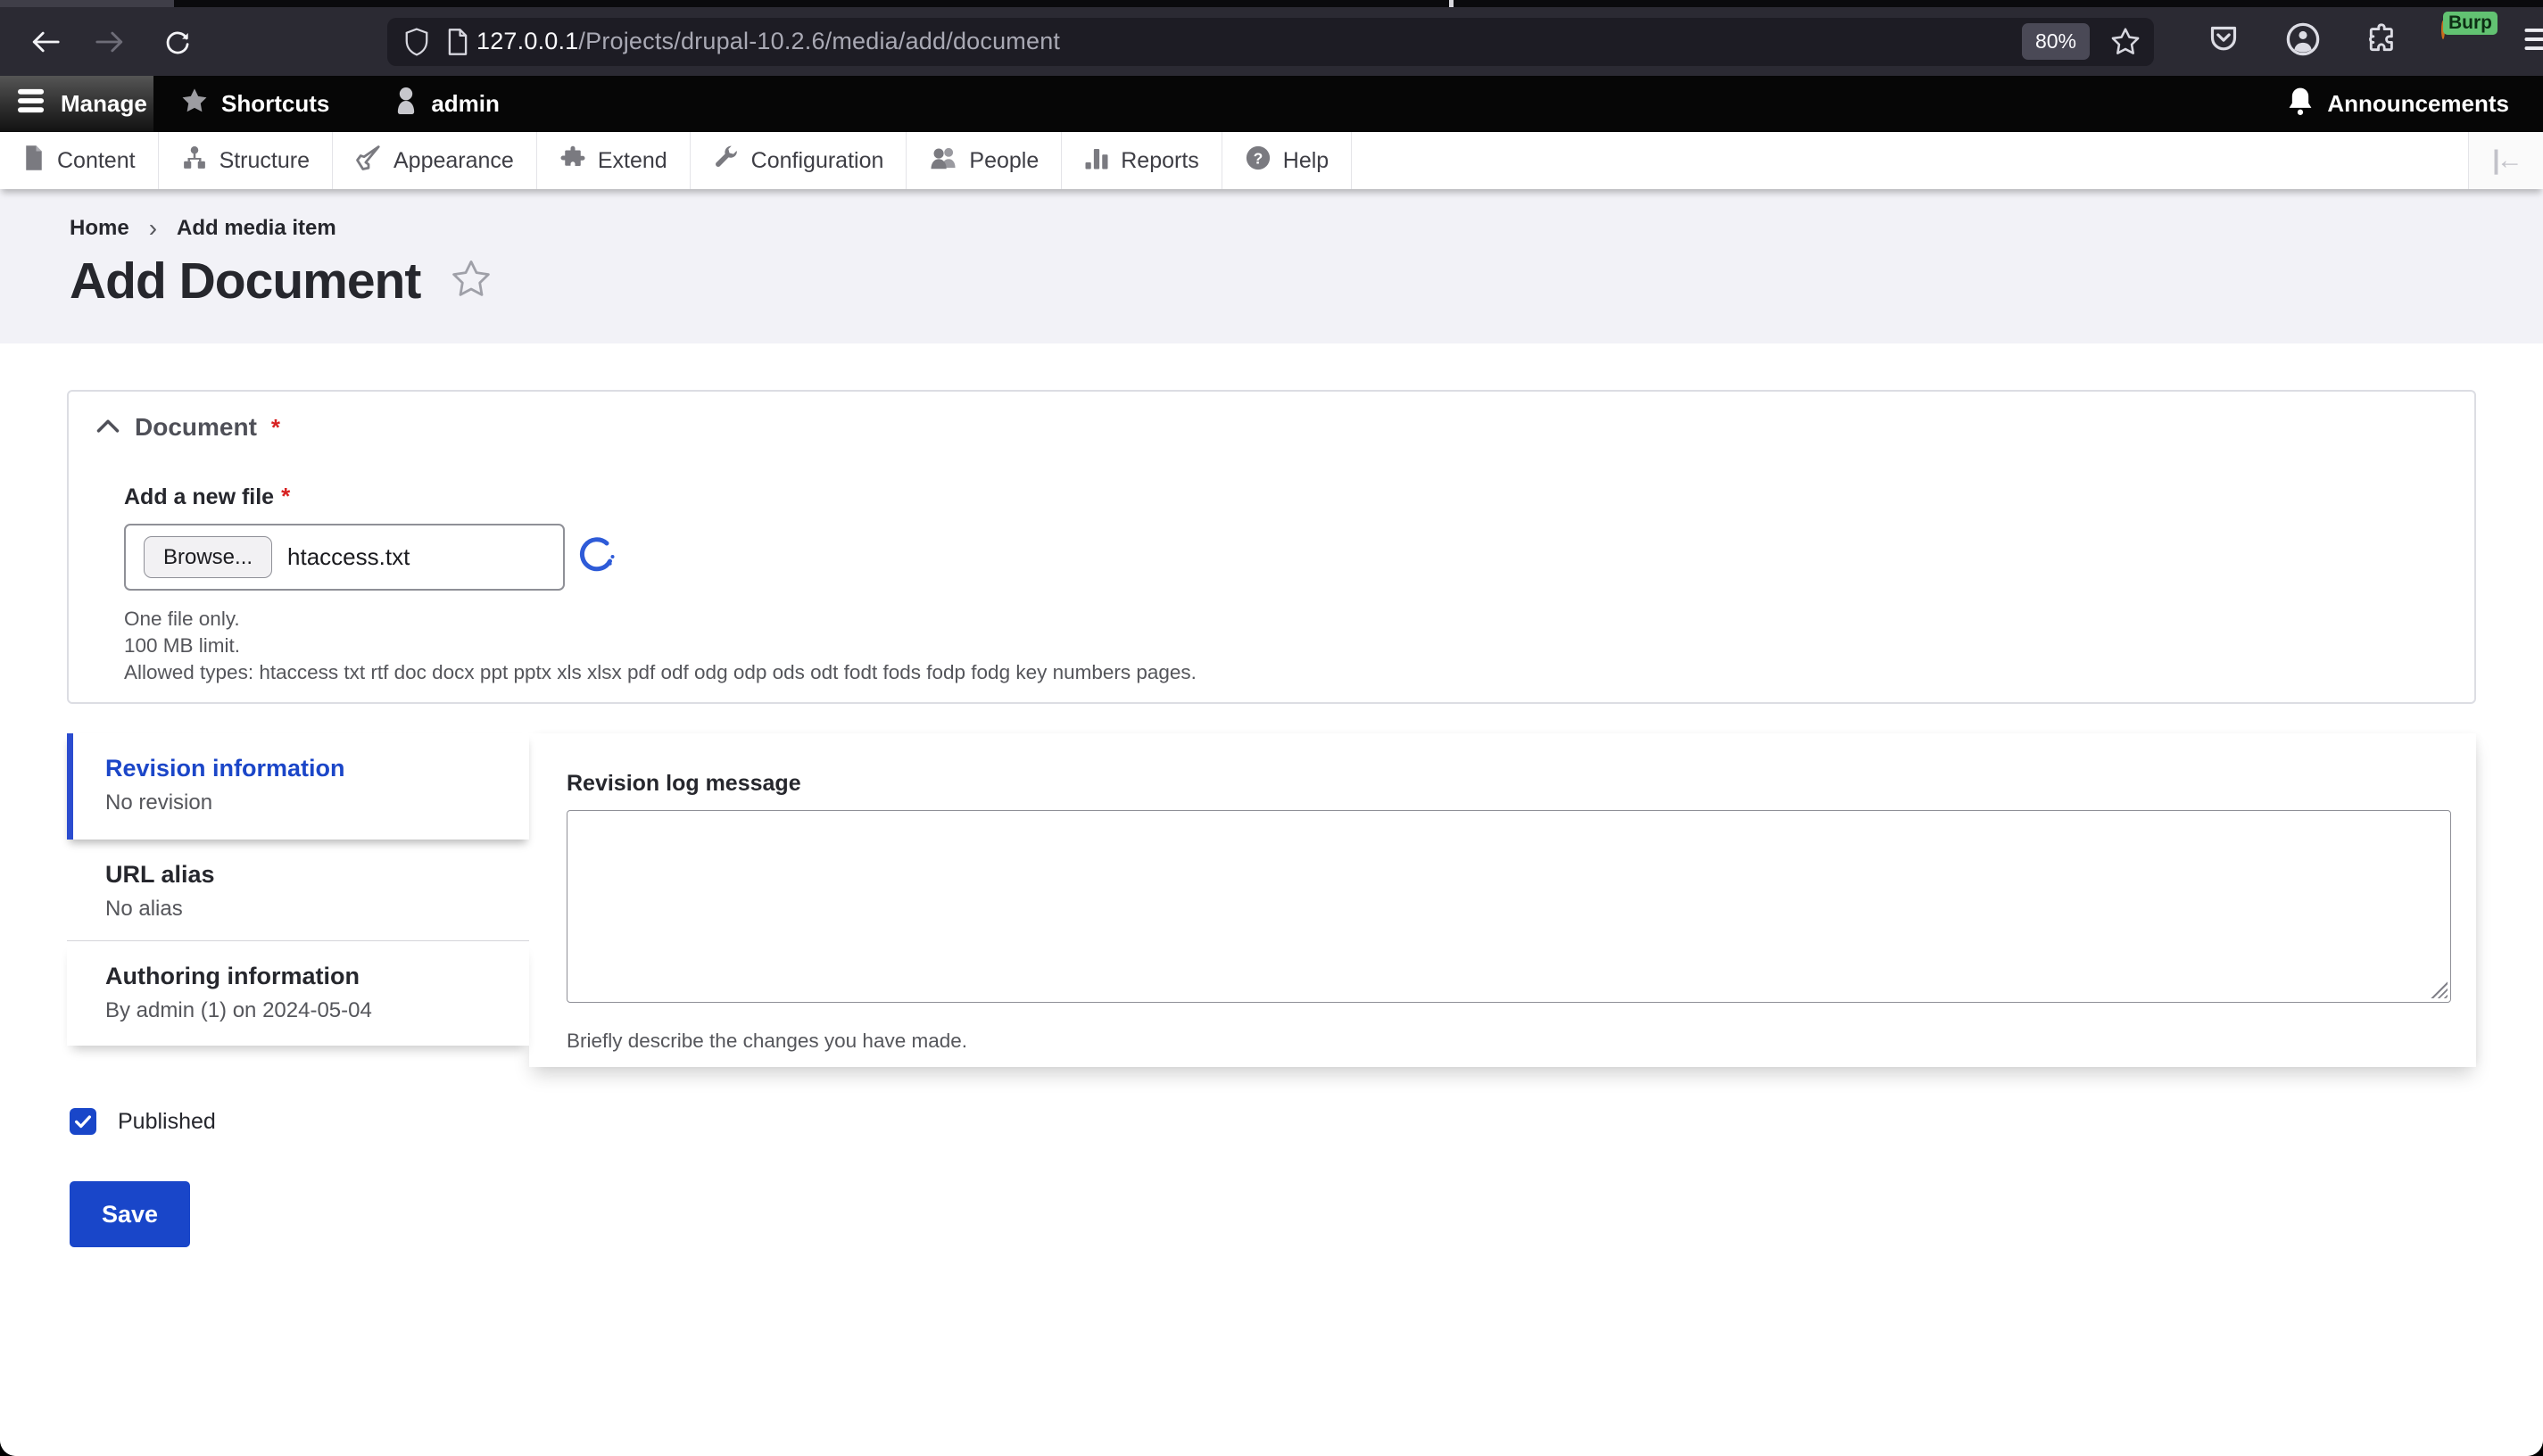 Image resolution: width=2543 pixels, height=1456 pixels. Describe the element at coordinates (368, 161) in the screenshot. I see `brush-icon` at that location.